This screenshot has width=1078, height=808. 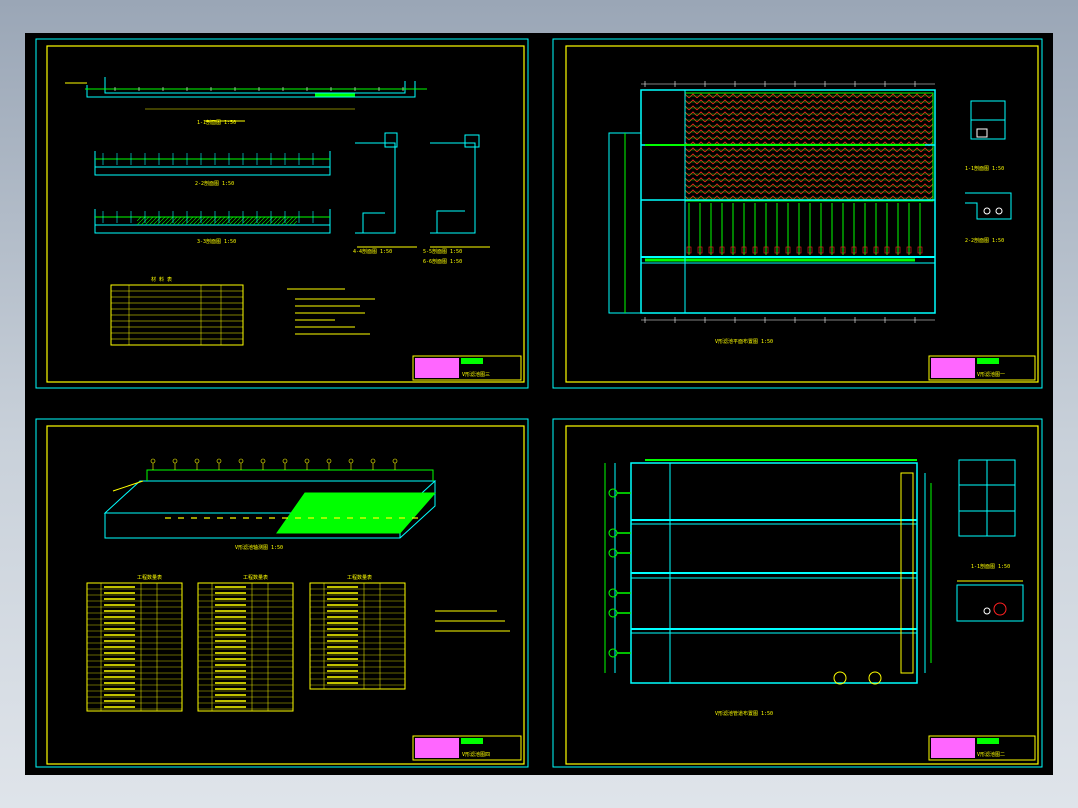 What do you see at coordinates (467, 368) in the screenshot?
I see `title-block-top-left: V形滤池图三` at bounding box center [467, 368].